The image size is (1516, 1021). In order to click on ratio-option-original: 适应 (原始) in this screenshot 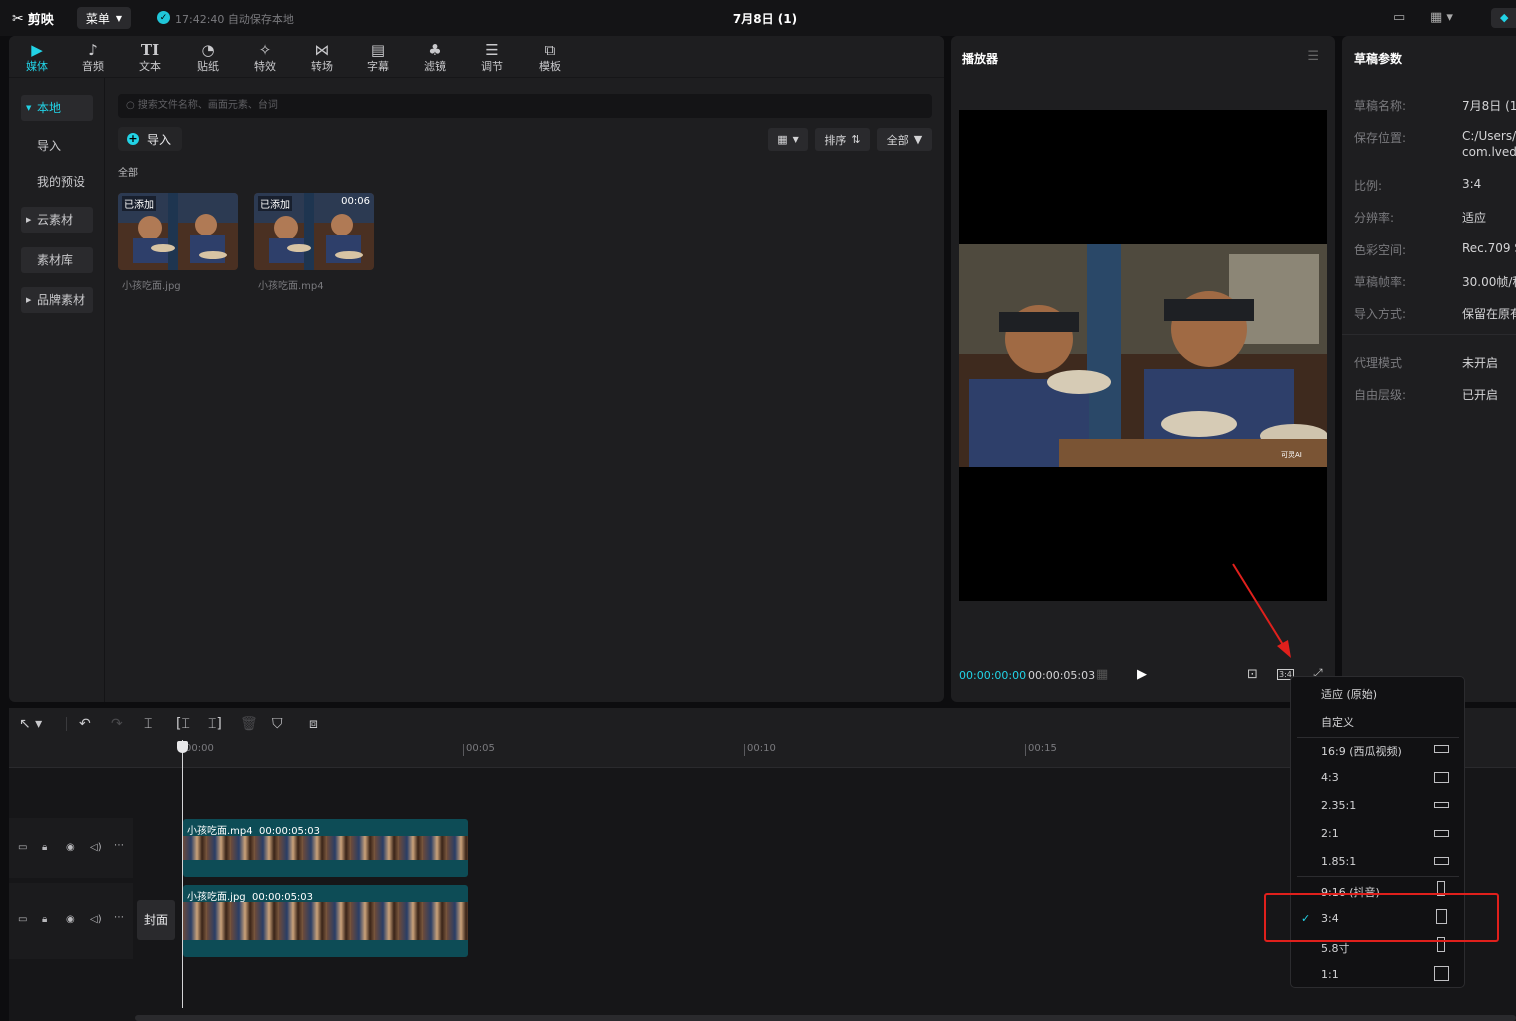, I will do `click(1349, 694)`.